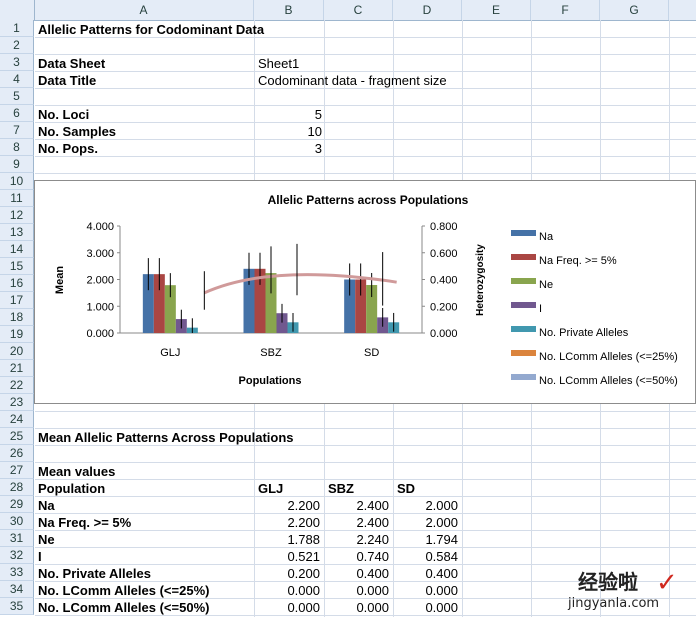 This screenshot has height=617, width=696. I want to click on row-header-3: 3, so click(17, 62).